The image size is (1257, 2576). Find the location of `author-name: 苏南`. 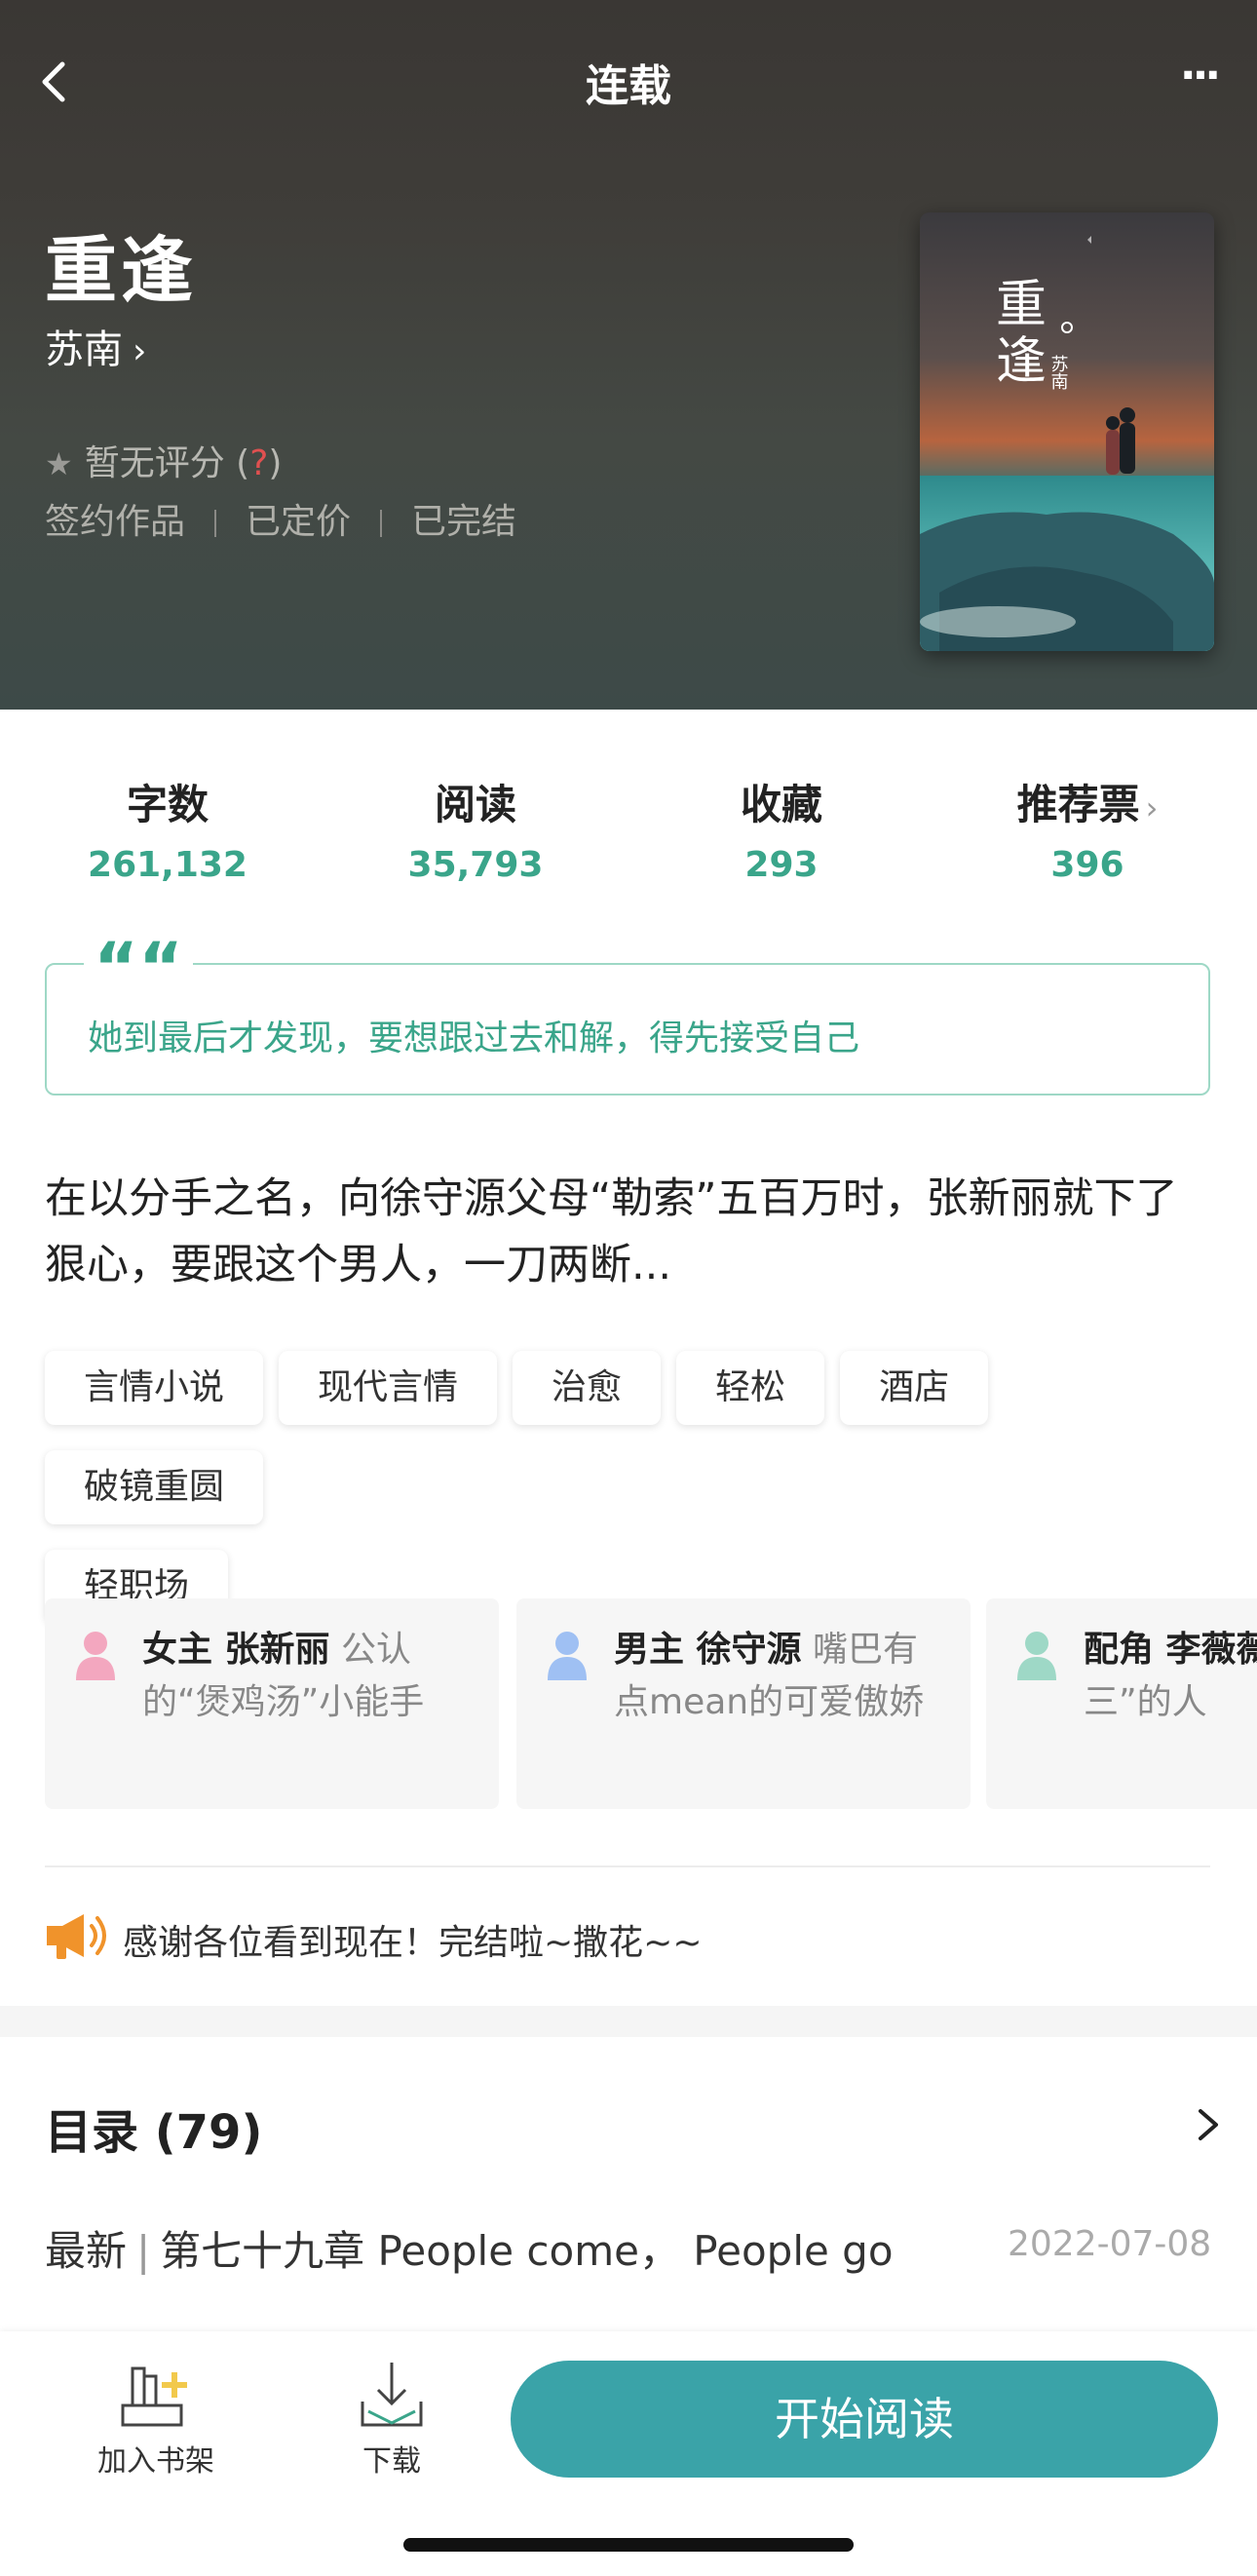

author-name: 苏南 is located at coordinates (84, 349).